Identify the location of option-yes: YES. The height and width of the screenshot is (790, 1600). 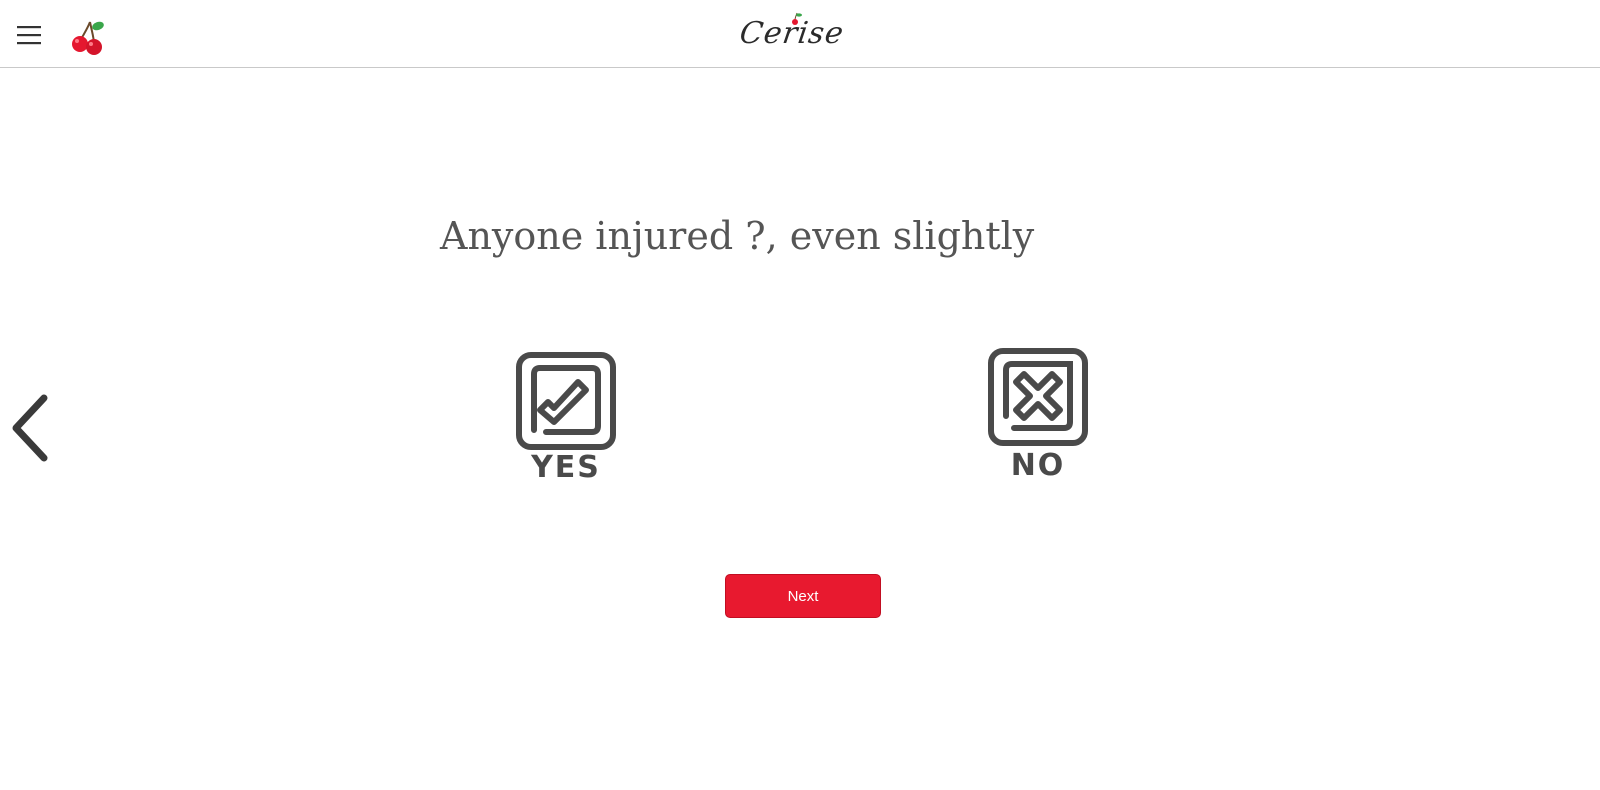
(566, 418).